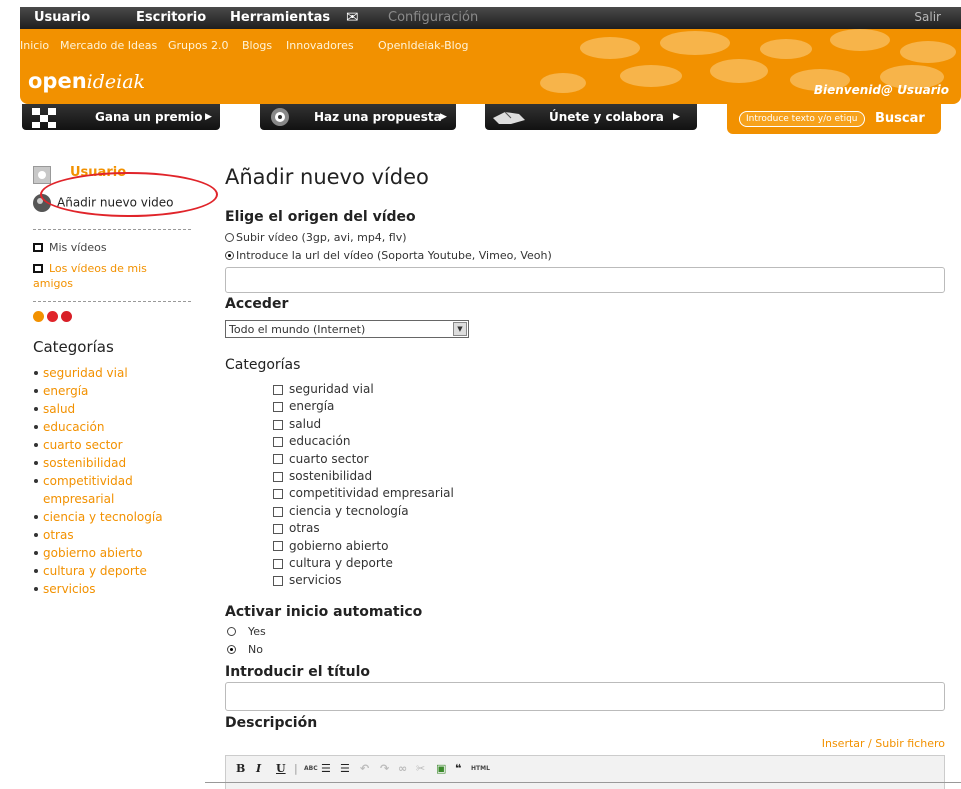  Describe the element at coordinates (280, 117) in the screenshot. I see `target-icon` at that location.